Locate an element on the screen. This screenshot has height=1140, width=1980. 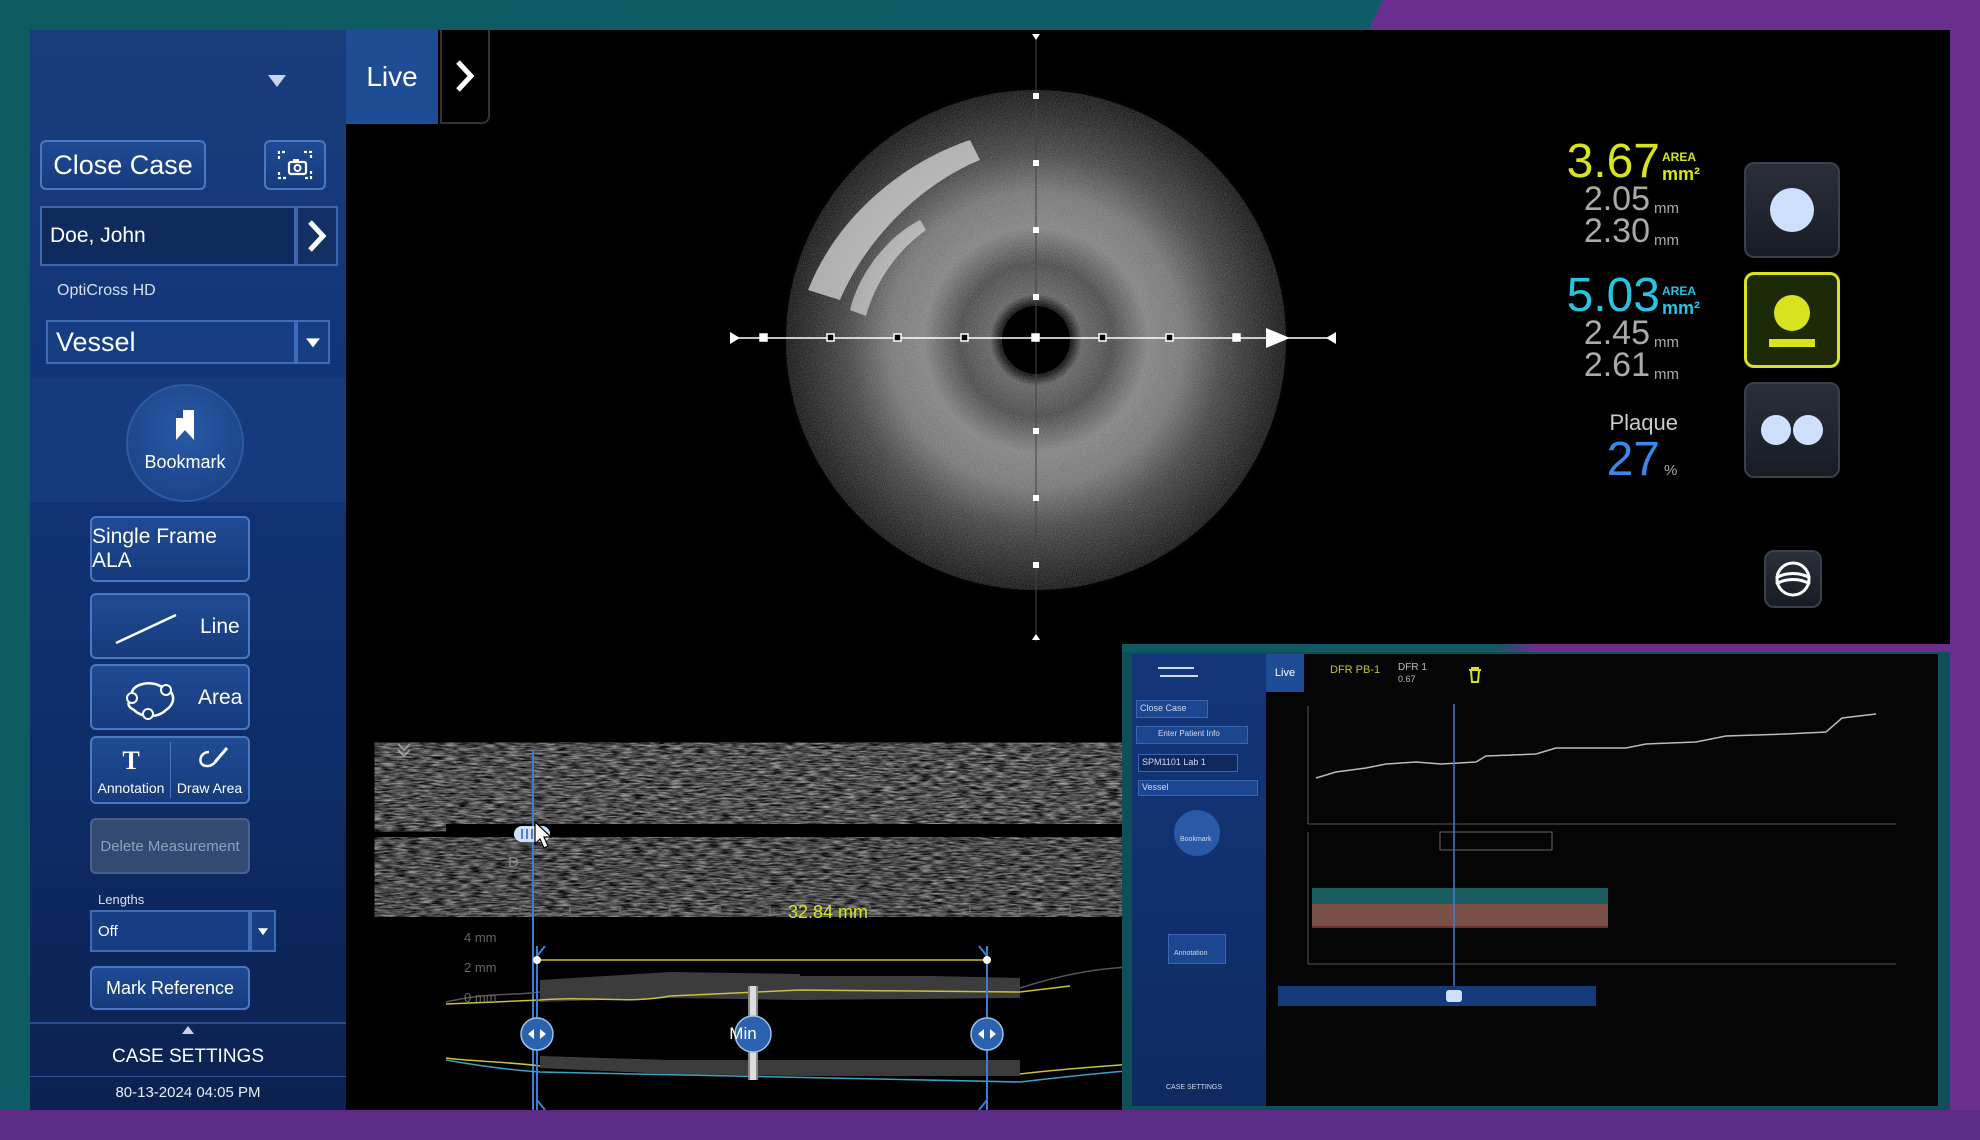
case-datetime: 80-13-2024 04:05 PM is located at coordinates (188, 1092).